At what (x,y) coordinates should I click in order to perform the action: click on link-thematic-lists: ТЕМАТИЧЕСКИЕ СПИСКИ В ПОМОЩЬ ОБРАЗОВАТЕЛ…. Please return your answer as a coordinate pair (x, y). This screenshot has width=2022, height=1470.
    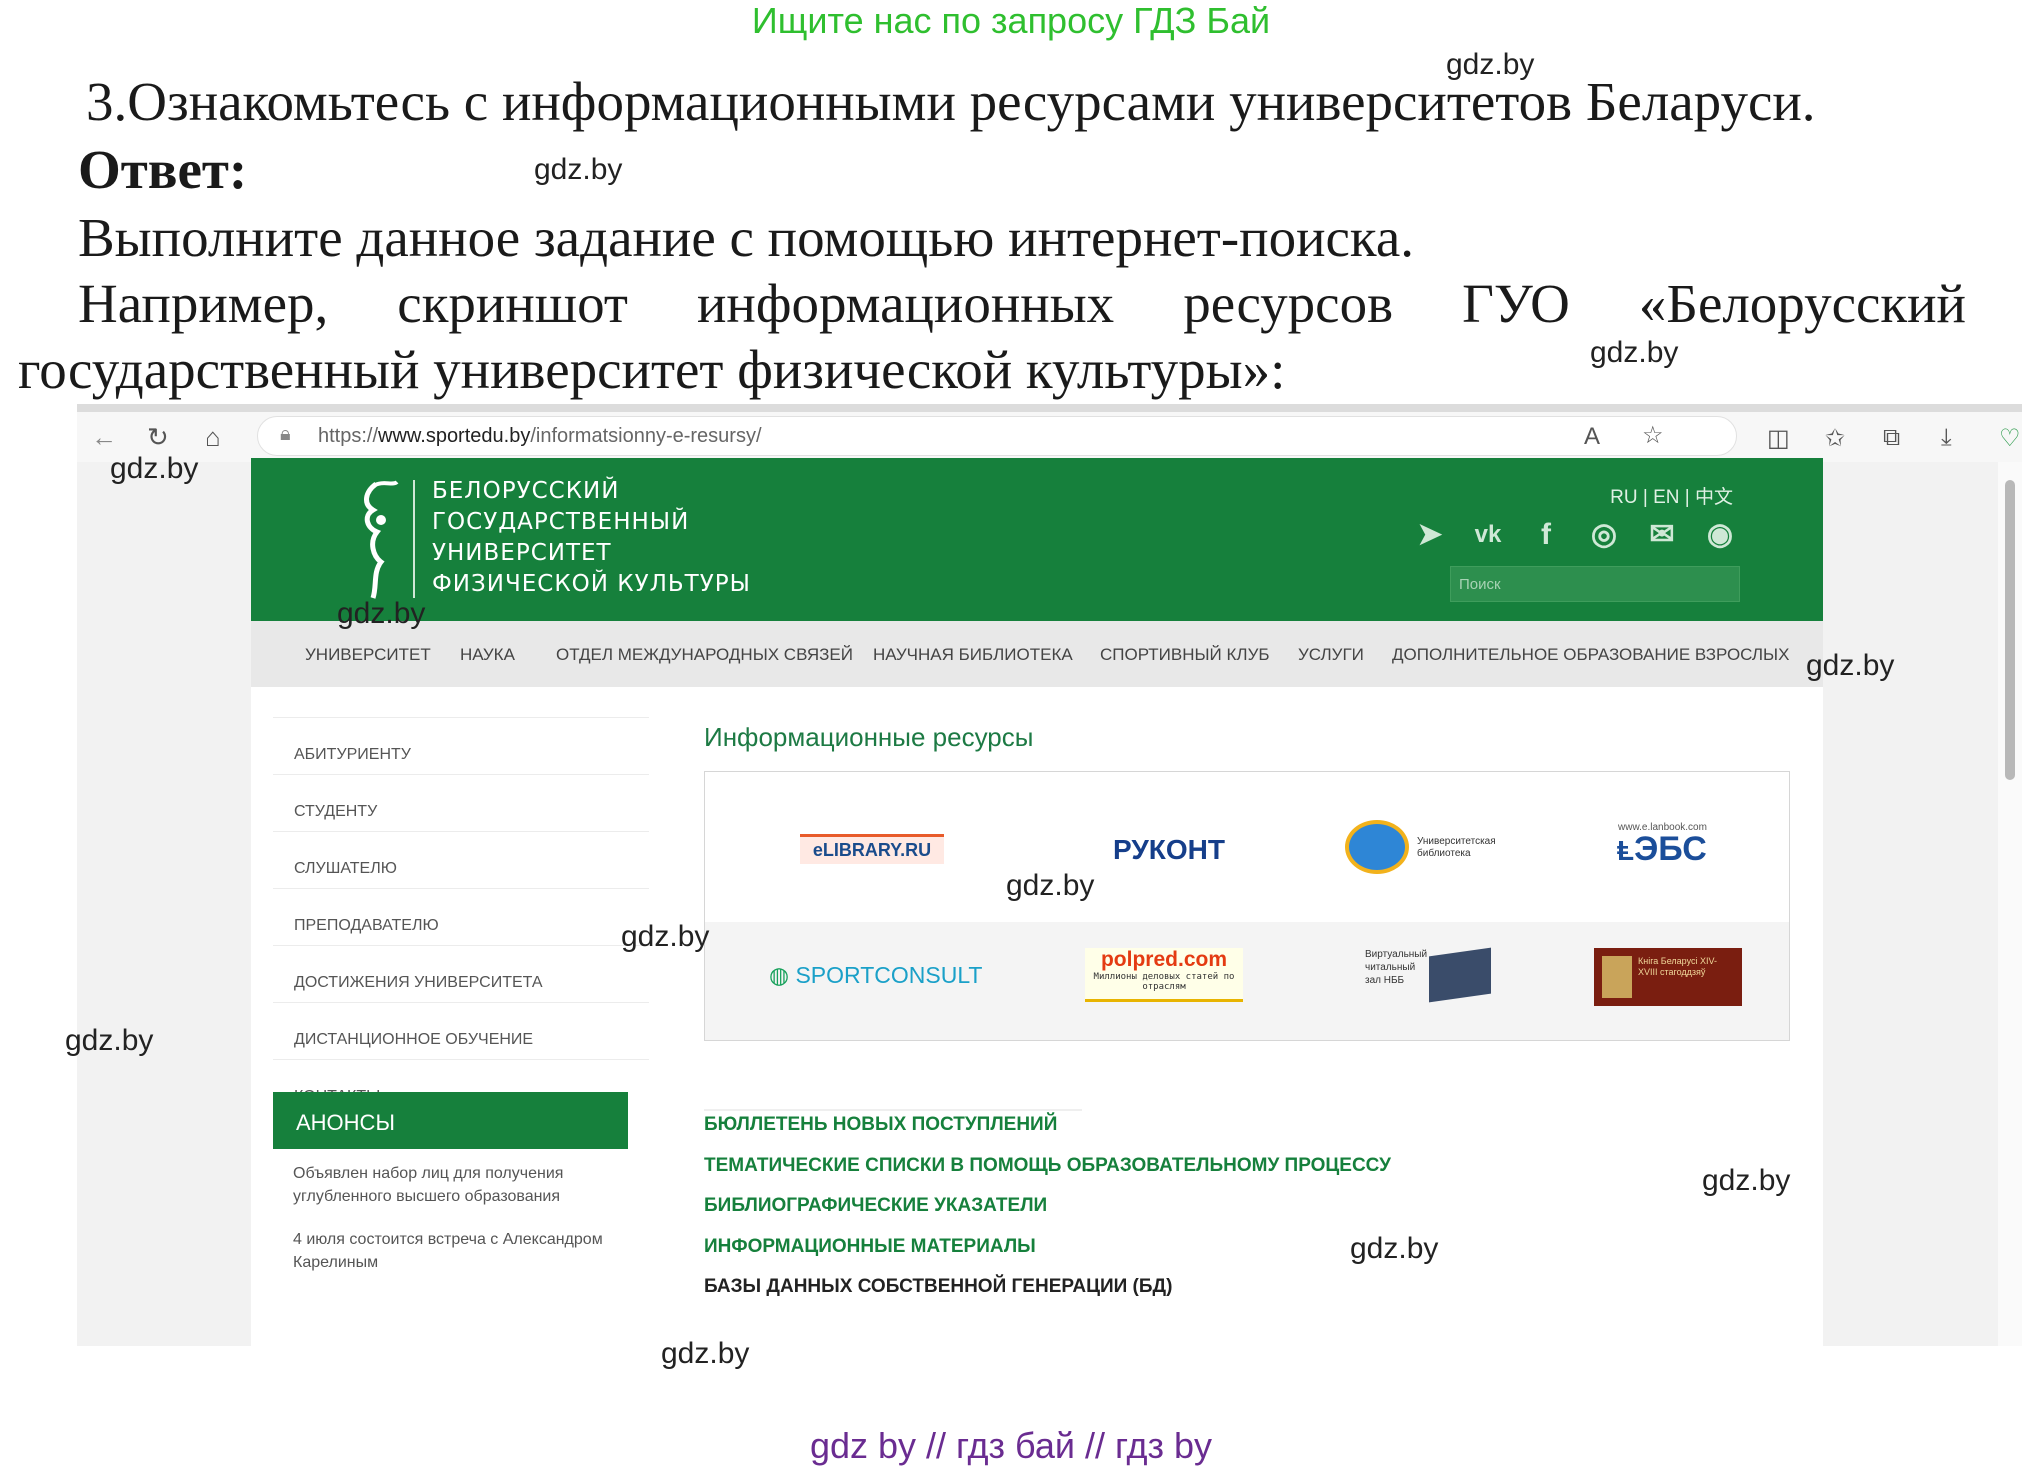
    Looking at the image, I should click on (1047, 1166).